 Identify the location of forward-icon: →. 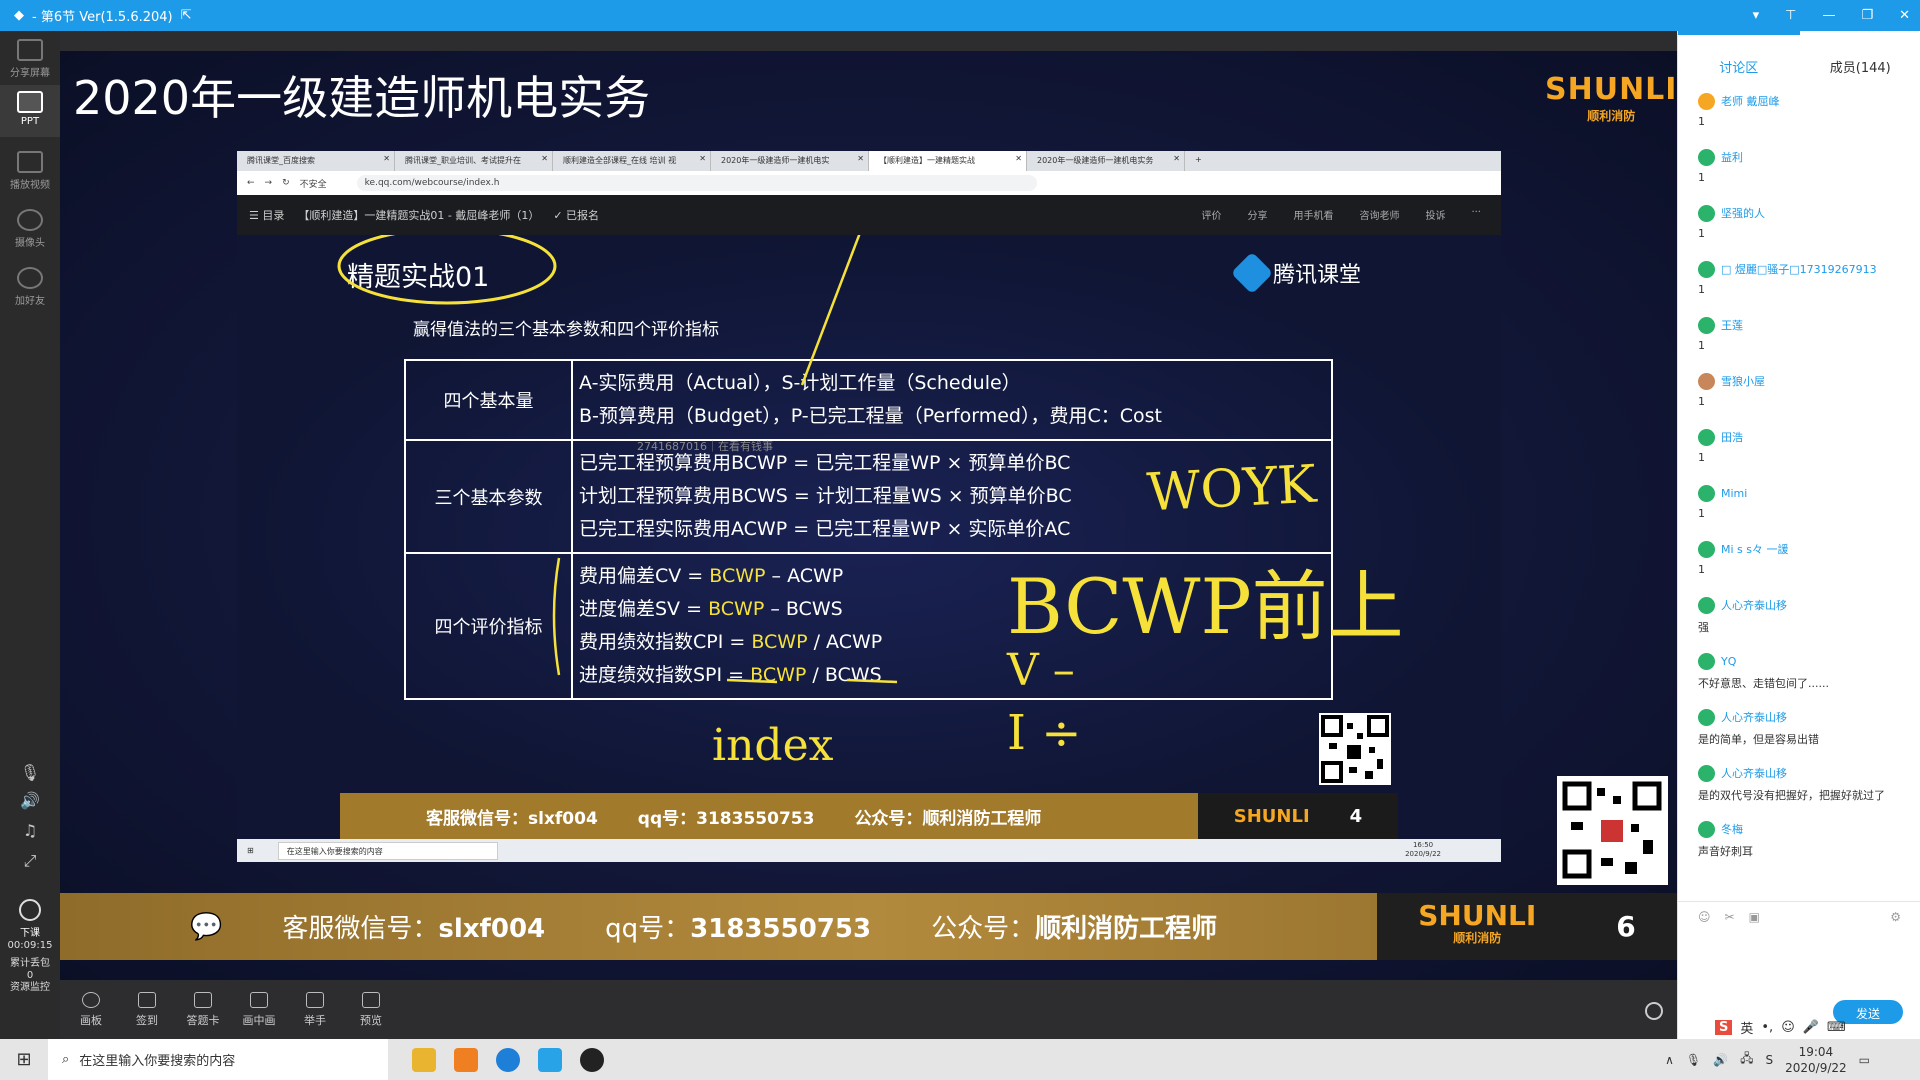
(269, 183).